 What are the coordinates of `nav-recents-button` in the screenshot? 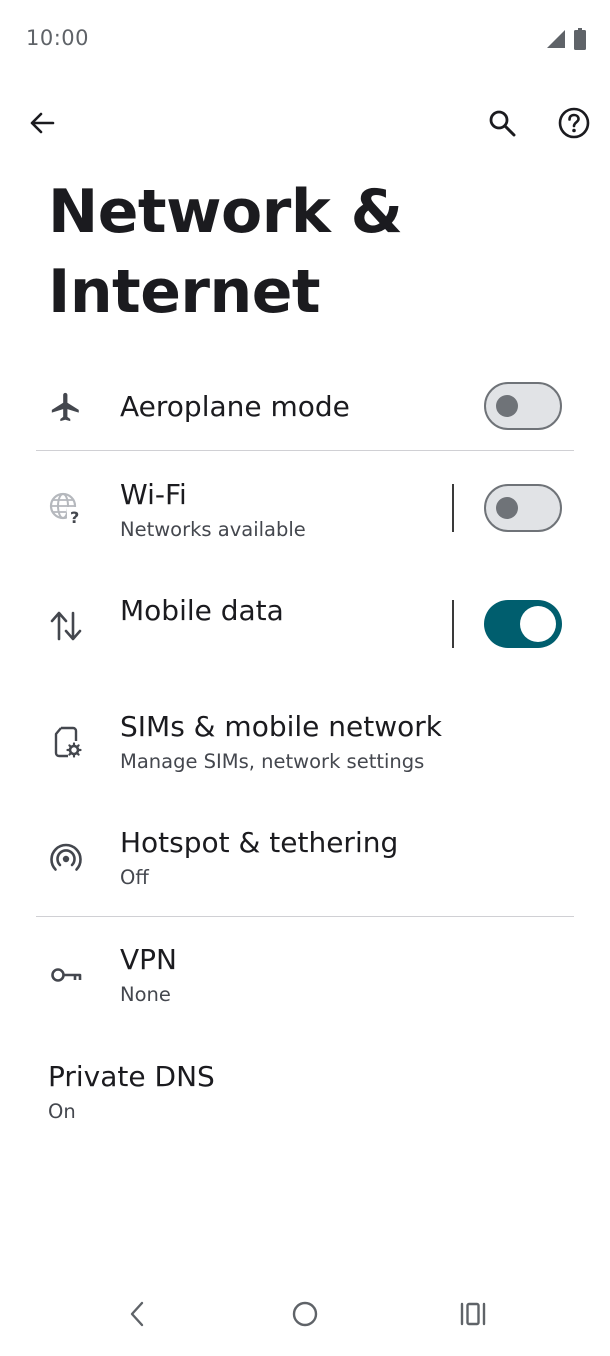 It's located at (473, 1316).